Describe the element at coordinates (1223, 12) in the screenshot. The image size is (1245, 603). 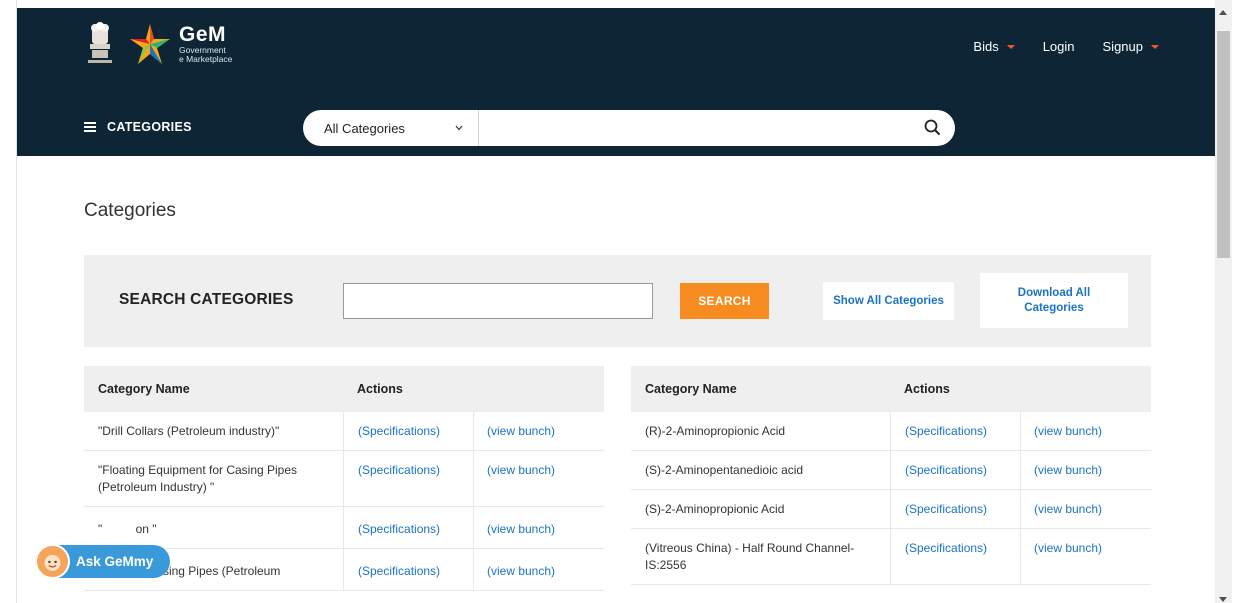
I see `scroll-up-icon` at that location.